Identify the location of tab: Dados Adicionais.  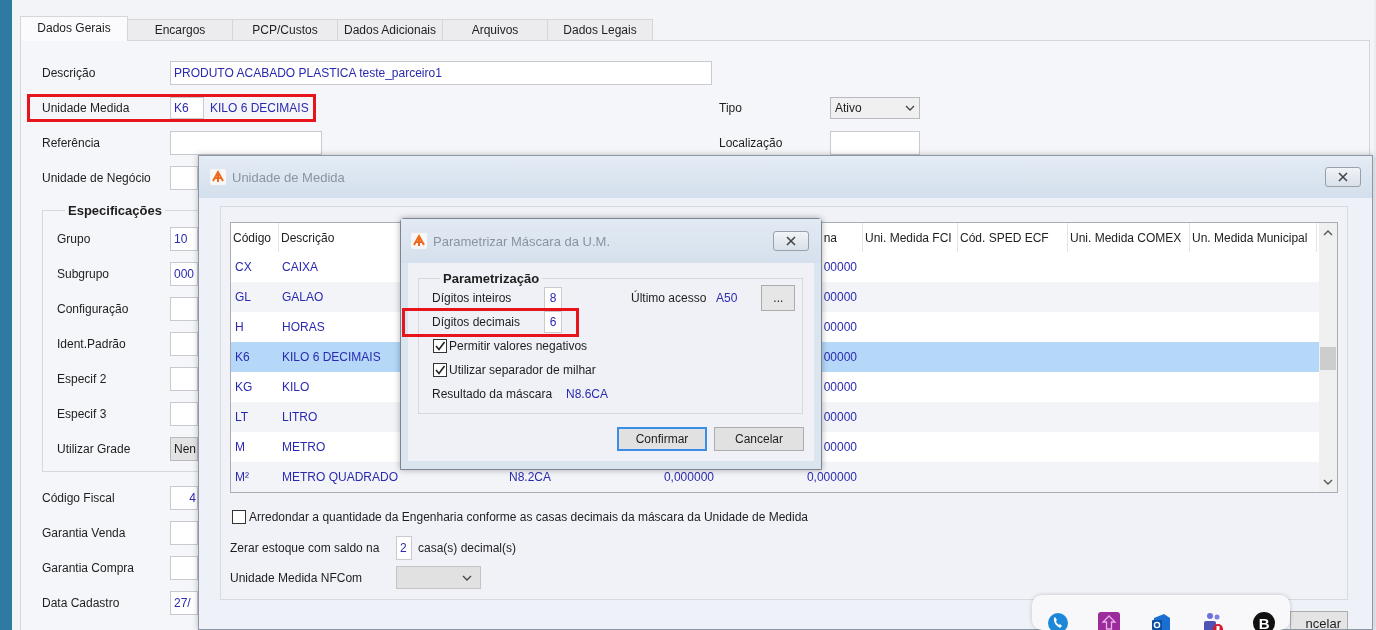
(390, 29).